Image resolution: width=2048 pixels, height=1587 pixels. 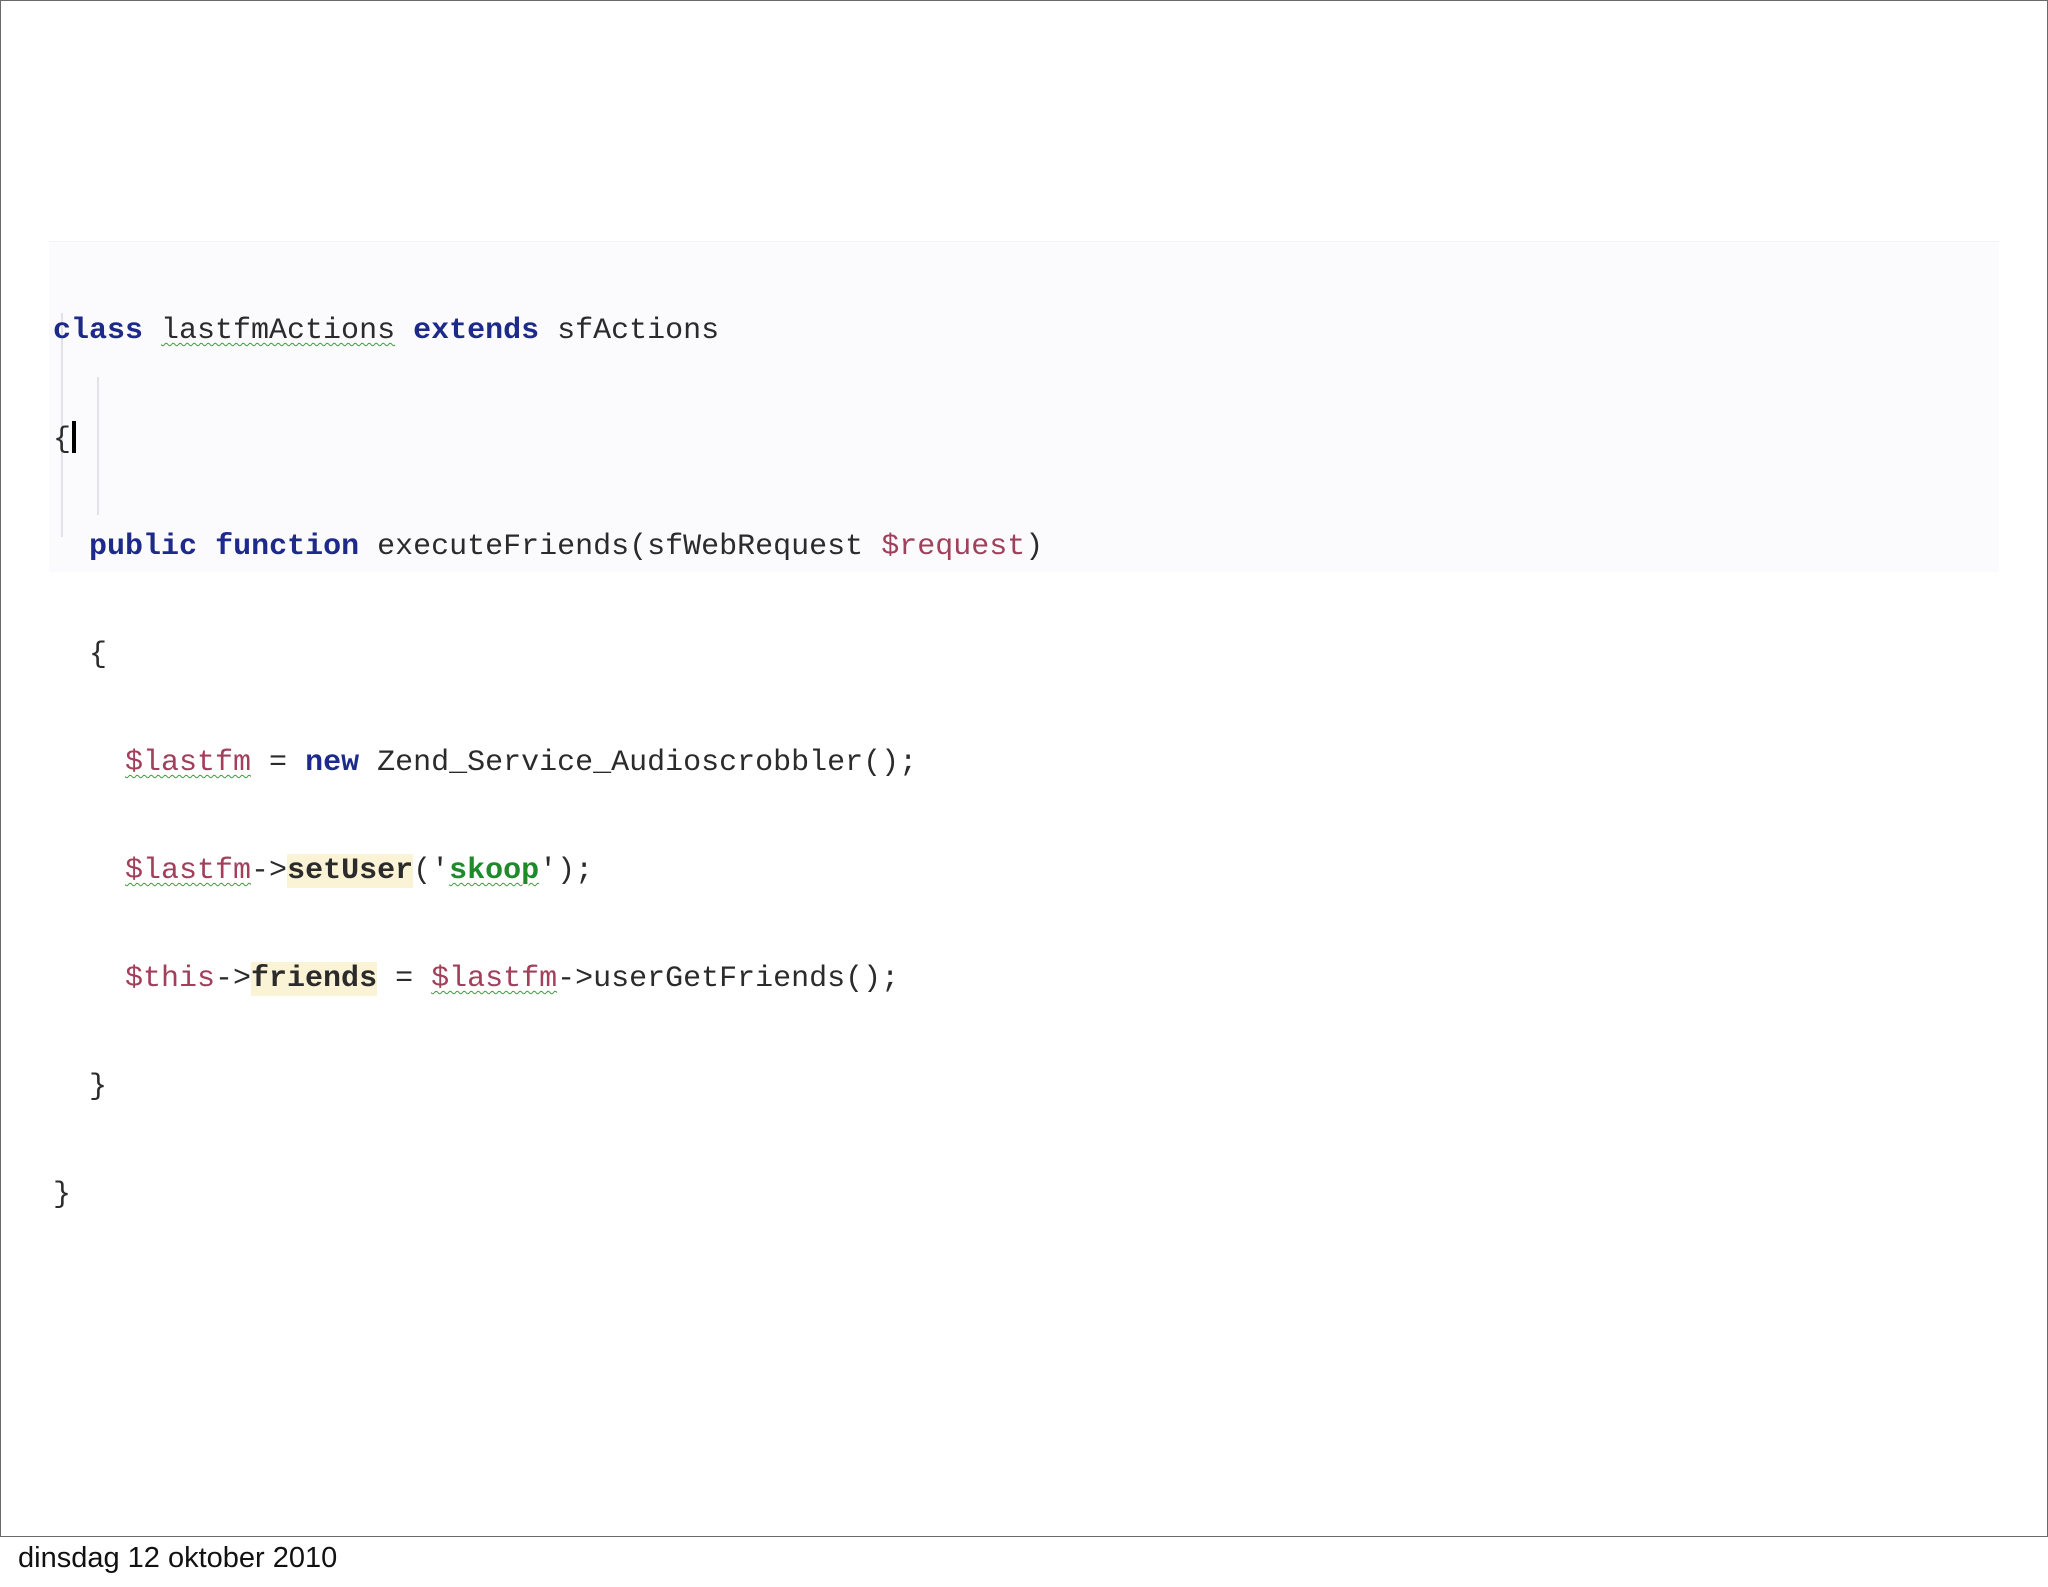 I want to click on close-quote-paren: ');, so click(x=566, y=871).